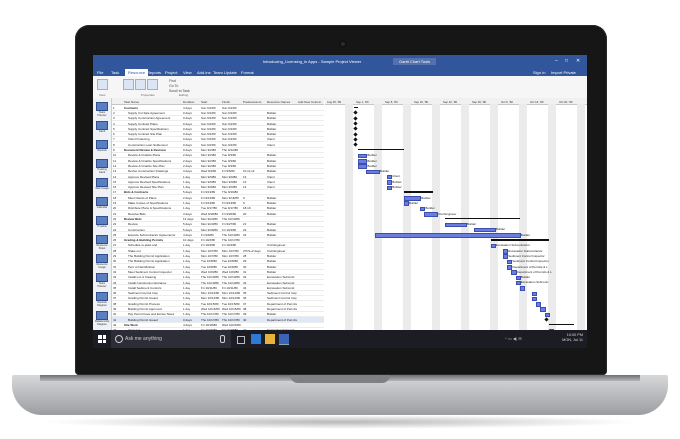  Describe the element at coordinates (278, 102) in the screenshot. I see `col-resource-names: Resource Names` at that location.